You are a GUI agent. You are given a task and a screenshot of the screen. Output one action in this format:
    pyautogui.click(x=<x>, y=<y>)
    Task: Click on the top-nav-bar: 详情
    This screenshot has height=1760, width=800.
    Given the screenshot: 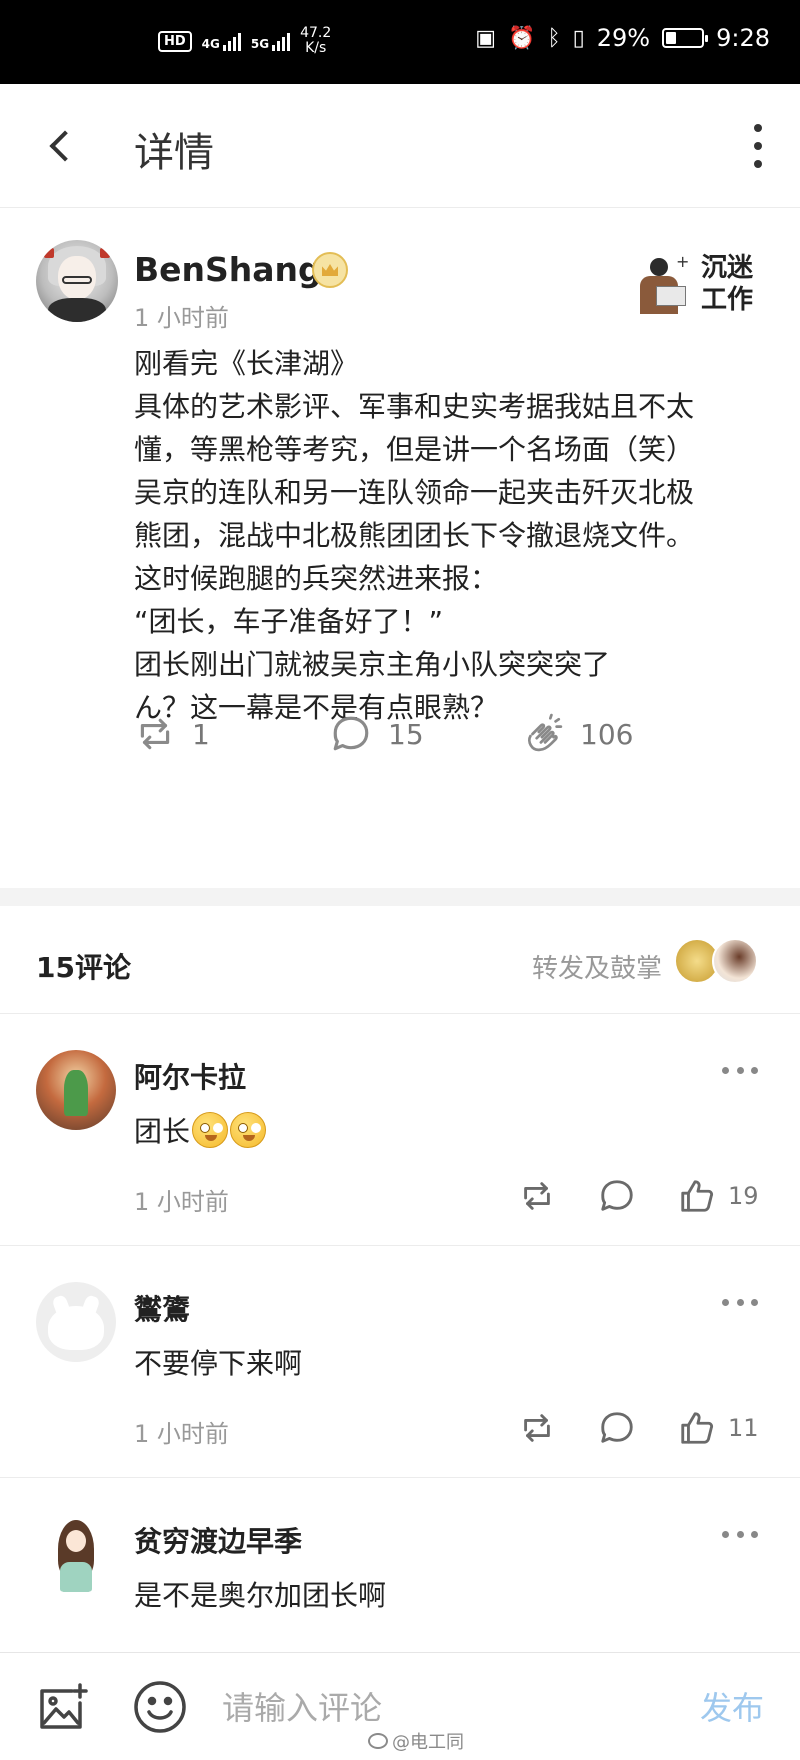 What is the action you would take?
    pyautogui.click(x=400, y=146)
    